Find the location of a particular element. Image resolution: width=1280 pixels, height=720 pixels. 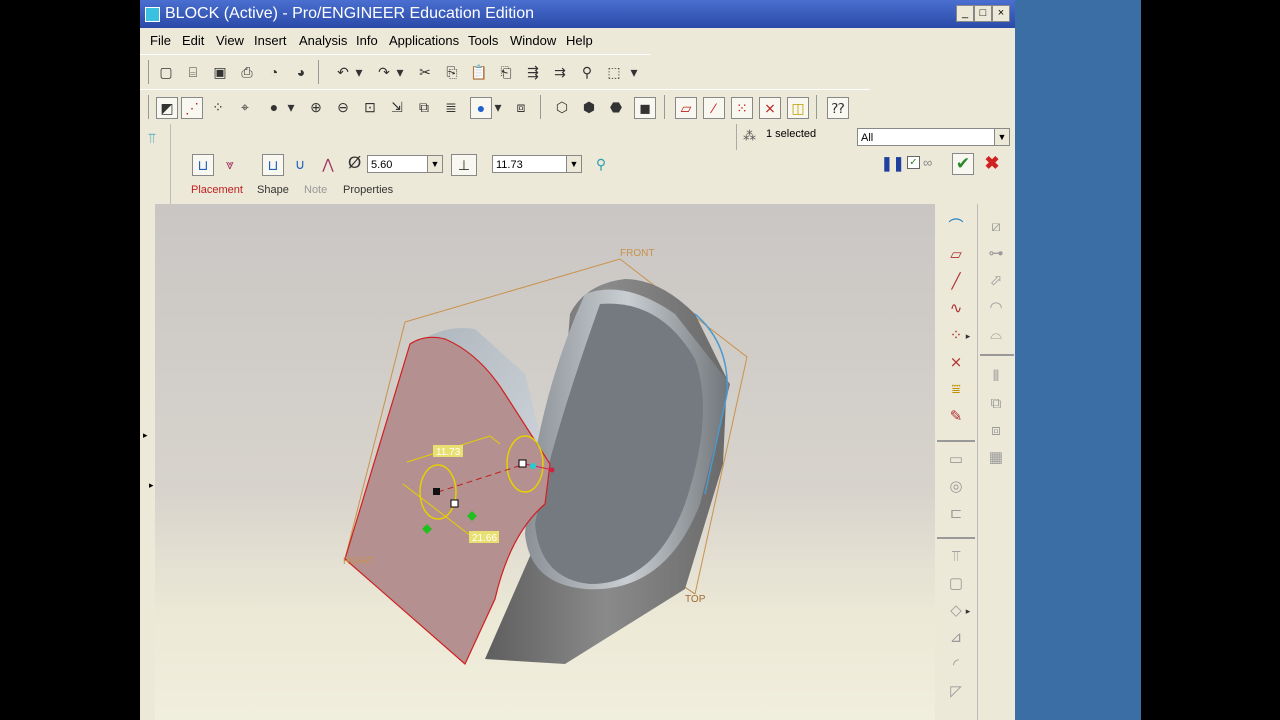

menu-window: Window is located at coordinates (533, 40).